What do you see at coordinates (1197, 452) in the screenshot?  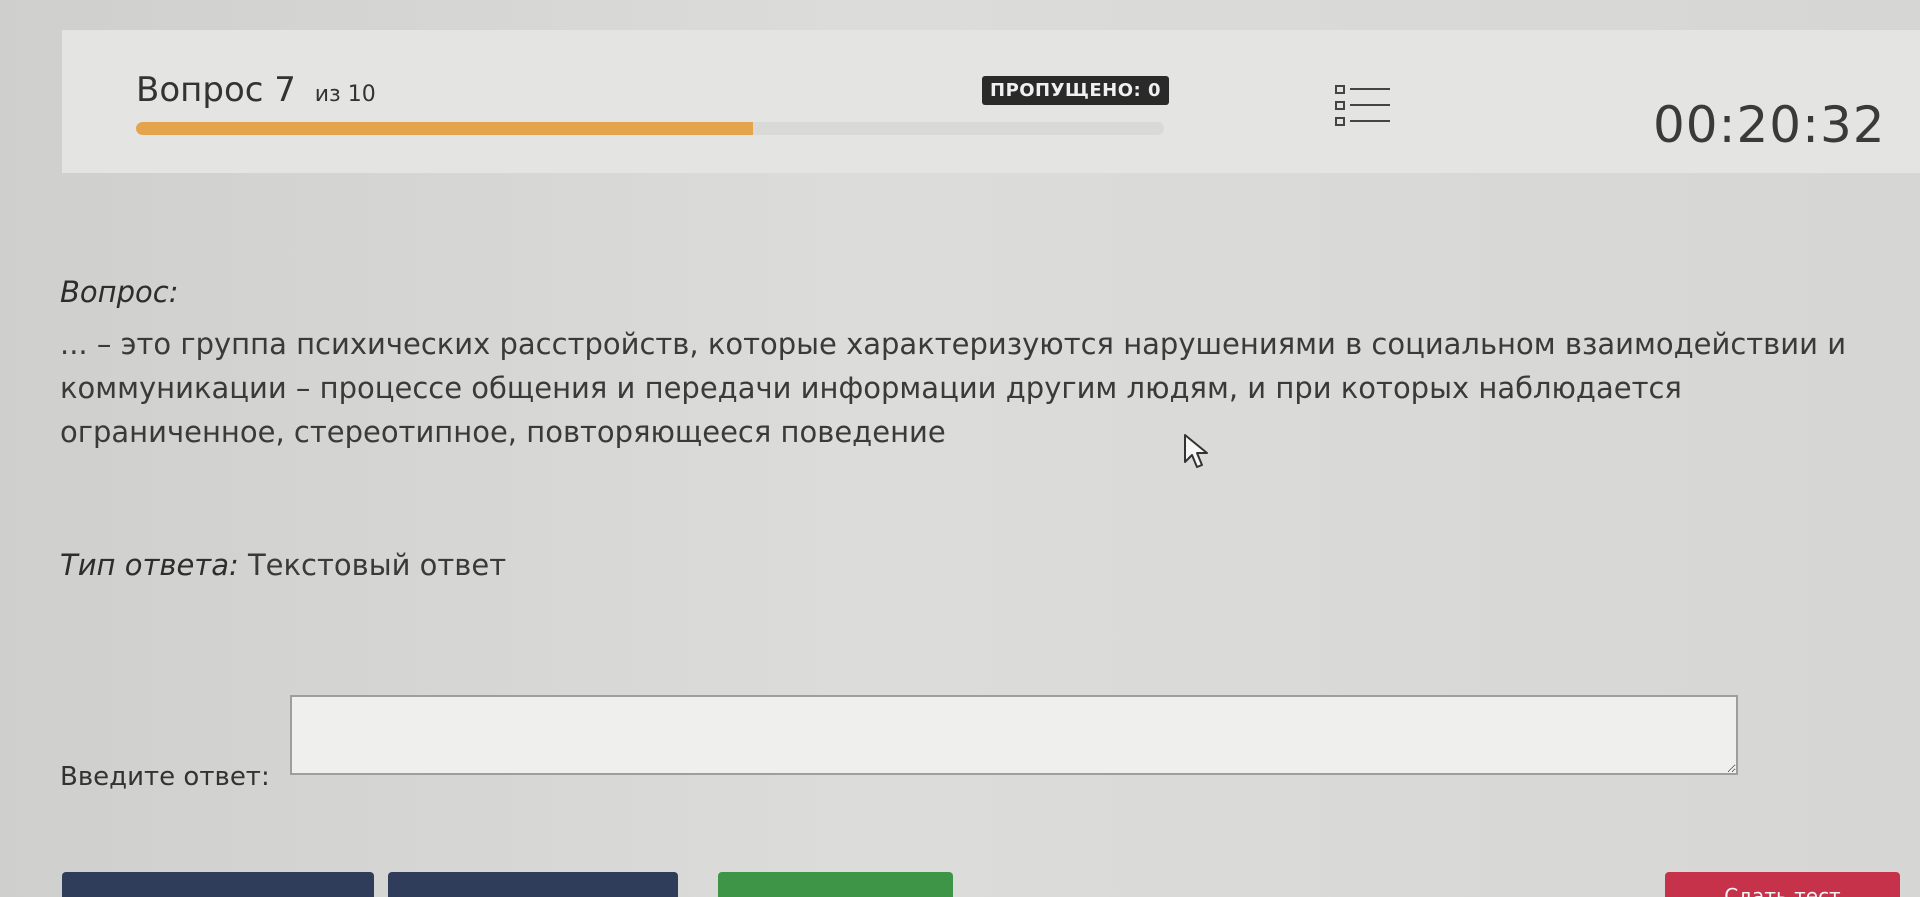 I see `mouse-cursor-icon` at bounding box center [1197, 452].